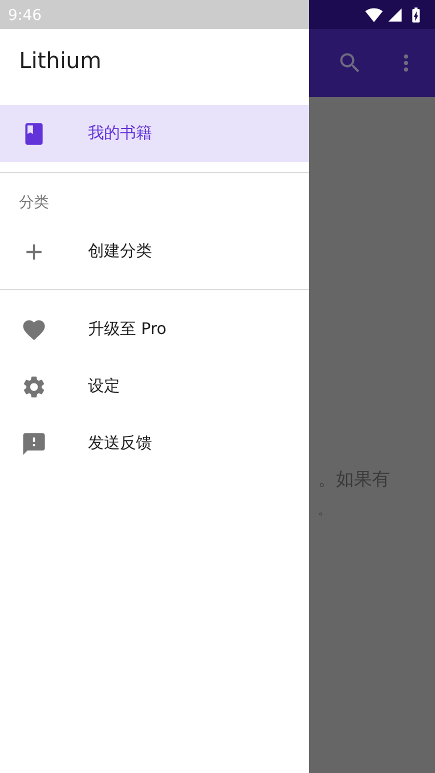  Describe the element at coordinates (154, 386) in the screenshot. I see `drawer-item: 设定` at that location.